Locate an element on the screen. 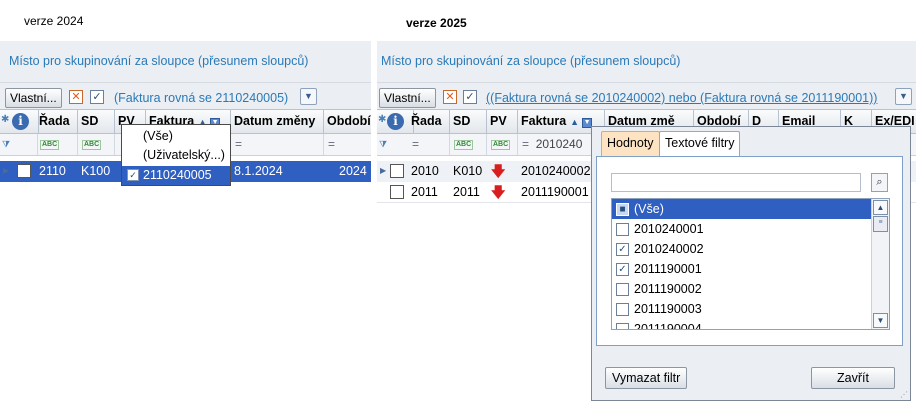 This screenshot has width=916, height=404. filter-row-icon: ⧩ is located at coordinates (6, 144).